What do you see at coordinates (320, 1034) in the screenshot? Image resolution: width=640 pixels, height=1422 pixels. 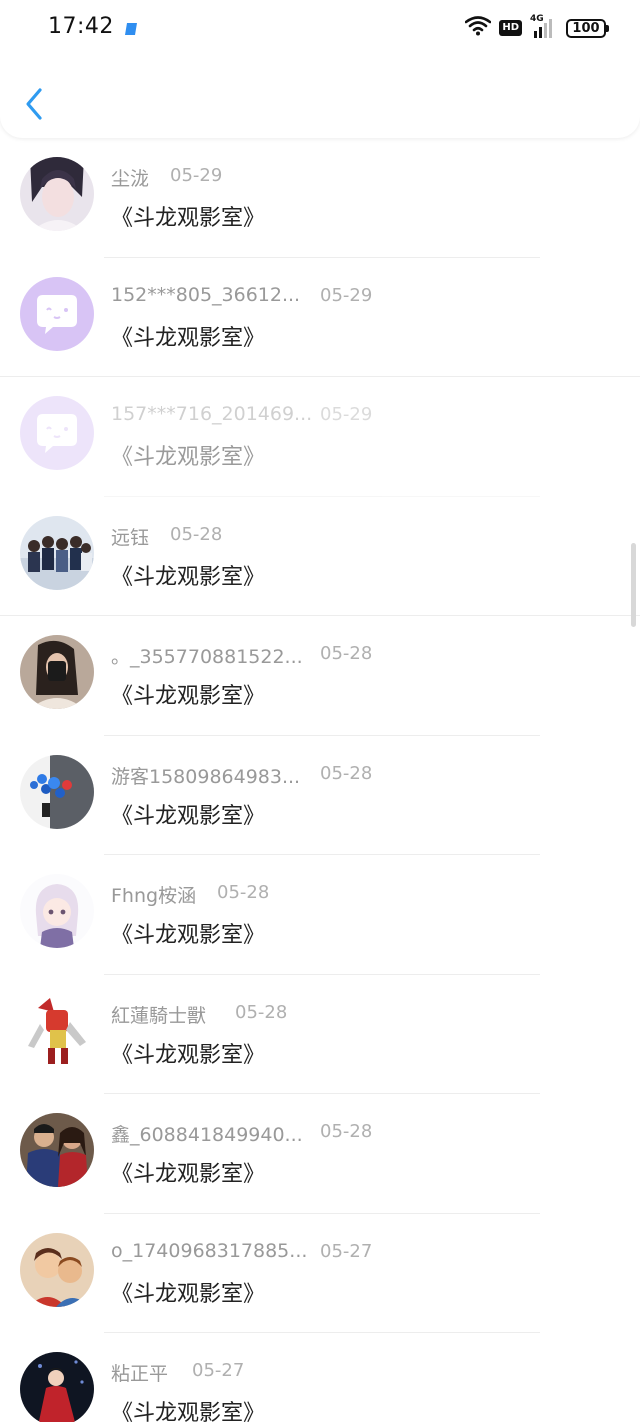 I see `list-item: 紅蓮騎士獸 05-28 《斗龙观影室》` at bounding box center [320, 1034].